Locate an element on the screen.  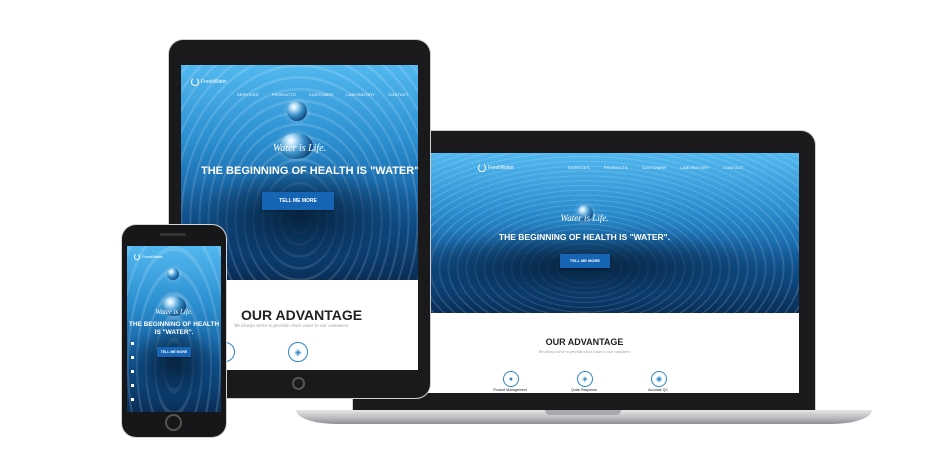
feature-product-management: Product Management is located at coordinates (510, 390).